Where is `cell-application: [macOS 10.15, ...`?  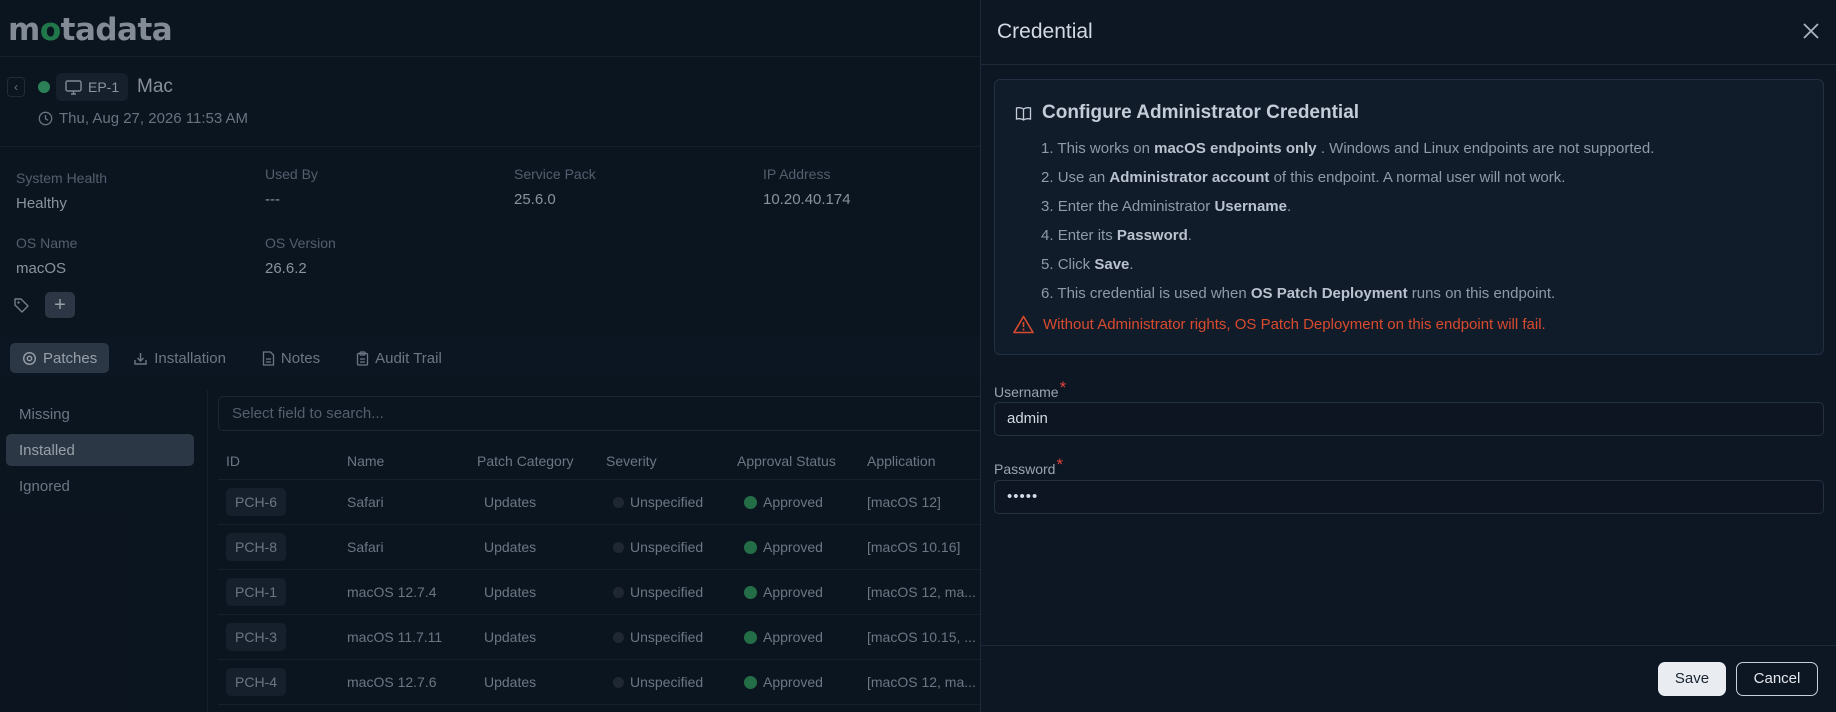
cell-application: [macOS 10.15, ... is located at coordinates (921, 637).